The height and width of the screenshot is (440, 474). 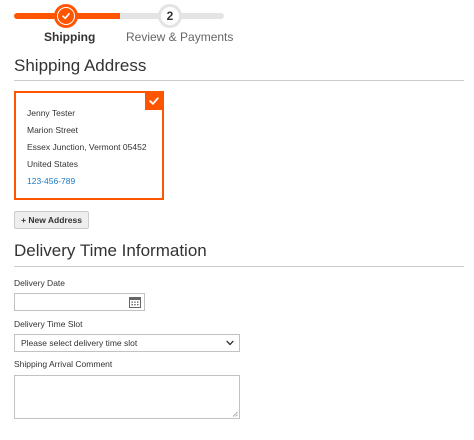 I want to click on delivery-time-slot-label: Delivery Time Slot, so click(x=48, y=324).